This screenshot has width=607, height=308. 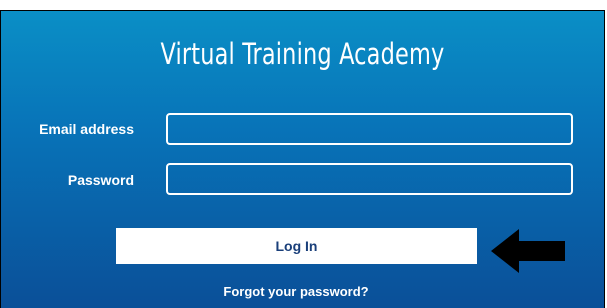 I want to click on app-title: Virtual Training Academy, so click(x=302, y=54).